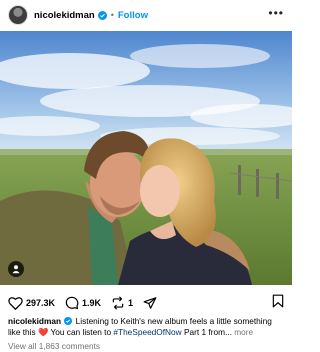 The width and height of the screenshot is (320, 352). I want to click on heart-icon, so click(15, 303).